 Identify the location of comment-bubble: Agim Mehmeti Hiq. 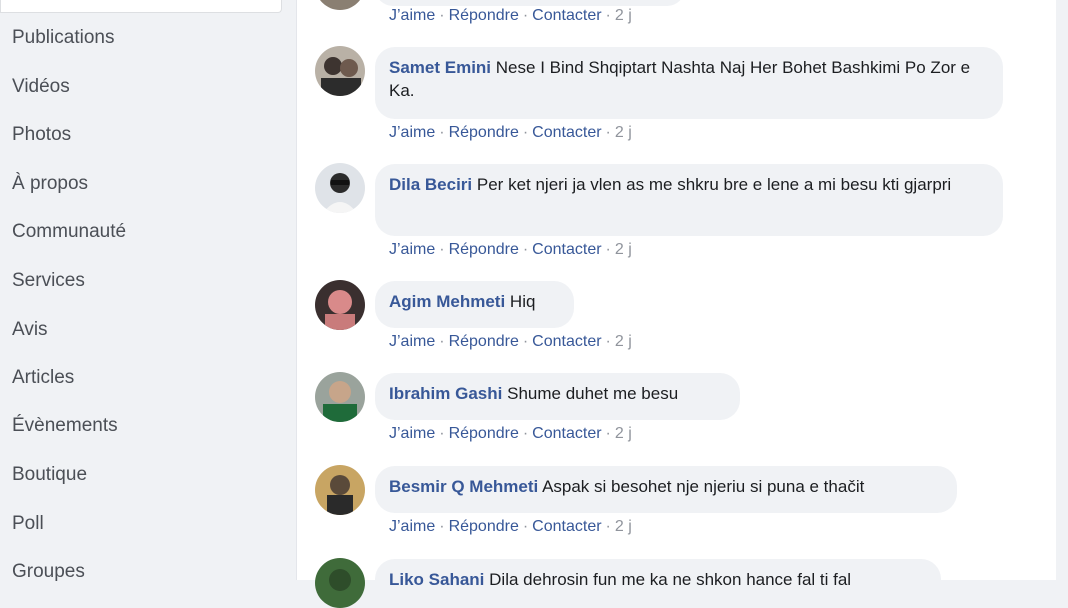
(474, 304).